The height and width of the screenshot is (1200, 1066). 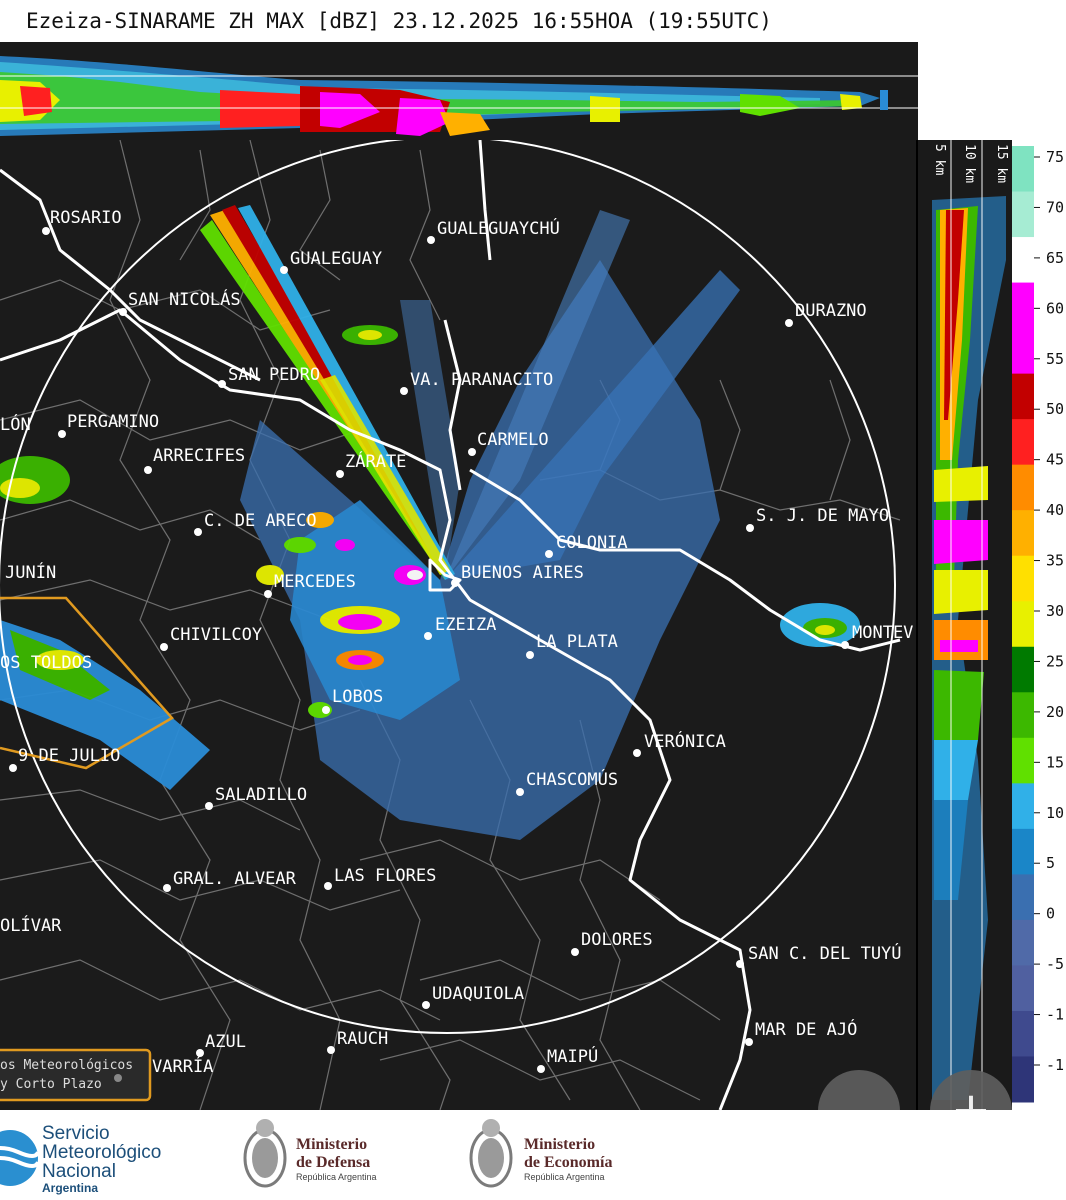 What do you see at coordinates (825, 953) in the screenshot?
I see `city-label-san-c-del-tuyu: SAN C. DEL TUYÚ` at bounding box center [825, 953].